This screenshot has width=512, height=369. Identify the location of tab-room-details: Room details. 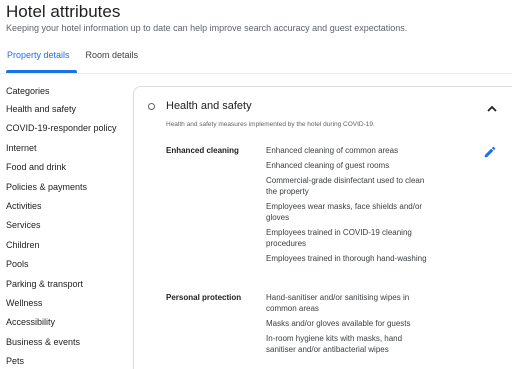
(112, 58).